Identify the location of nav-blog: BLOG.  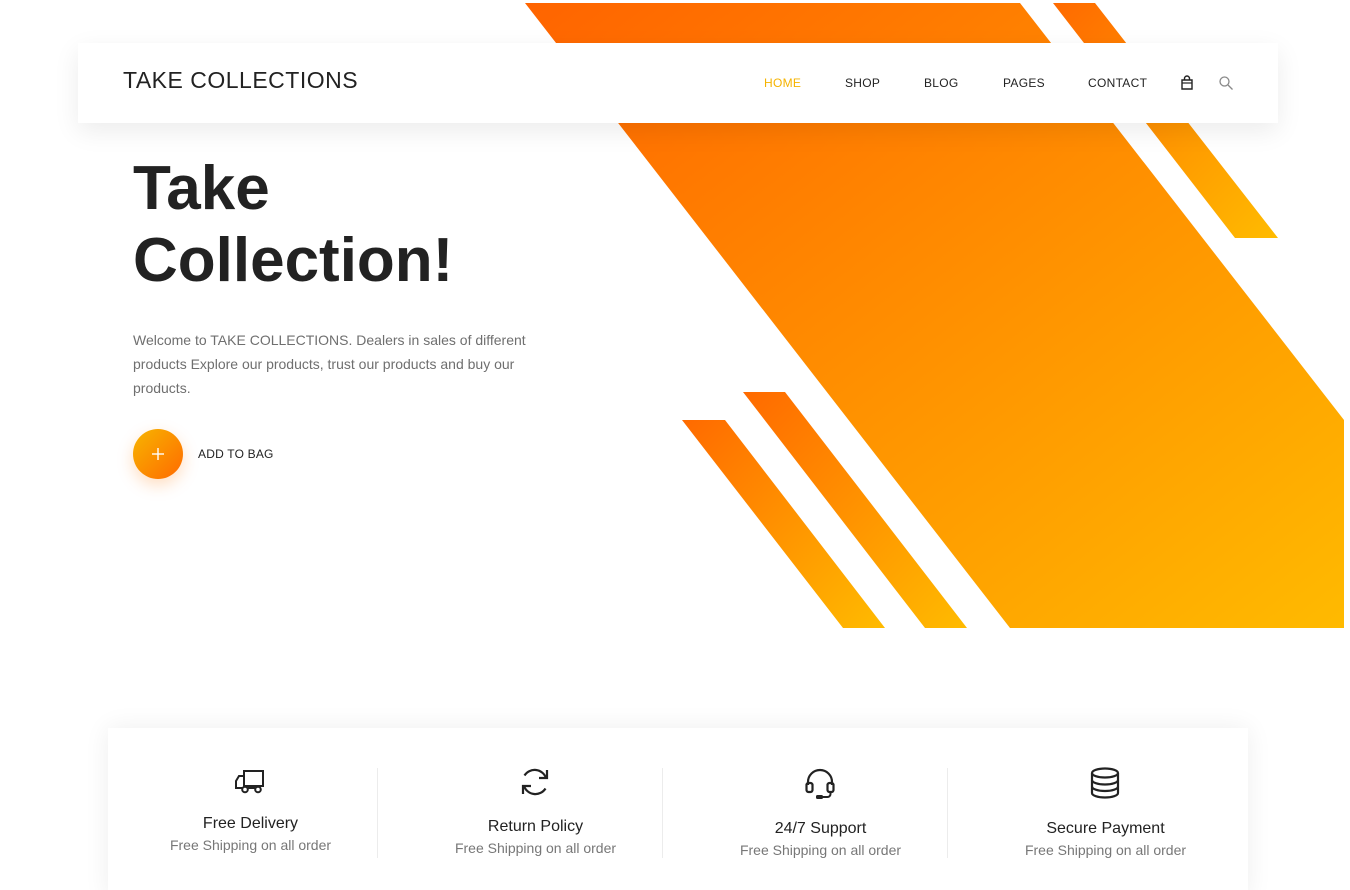
(941, 83).